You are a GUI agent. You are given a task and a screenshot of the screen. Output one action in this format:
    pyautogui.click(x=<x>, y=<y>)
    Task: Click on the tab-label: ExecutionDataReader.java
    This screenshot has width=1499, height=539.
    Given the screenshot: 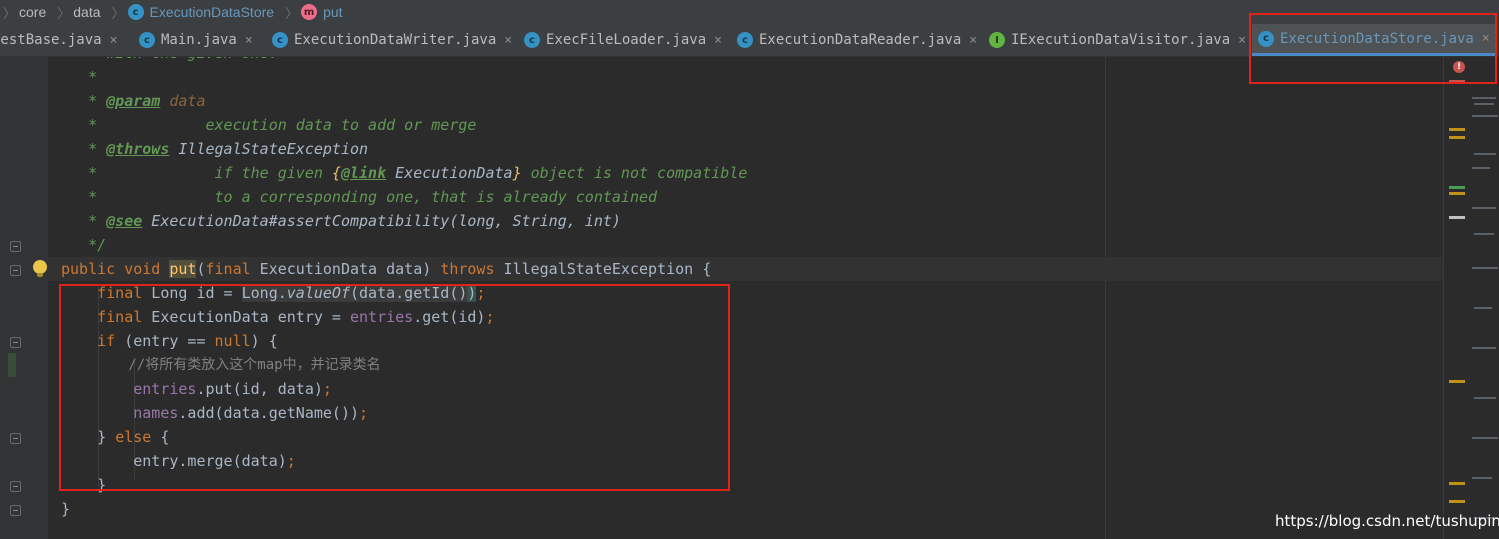 What is the action you would take?
    pyautogui.click(x=860, y=40)
    